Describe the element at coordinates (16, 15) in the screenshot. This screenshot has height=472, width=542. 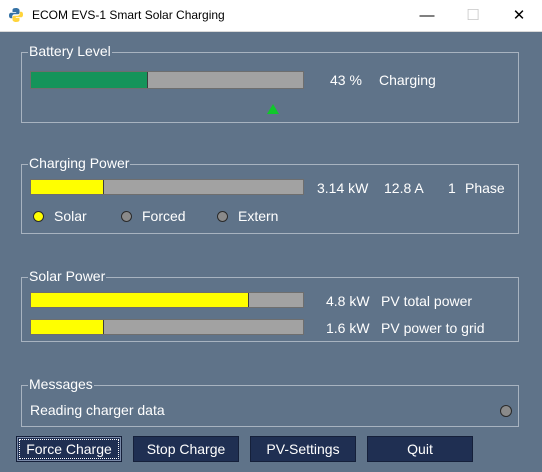
I see `python-app-icon` at that location.